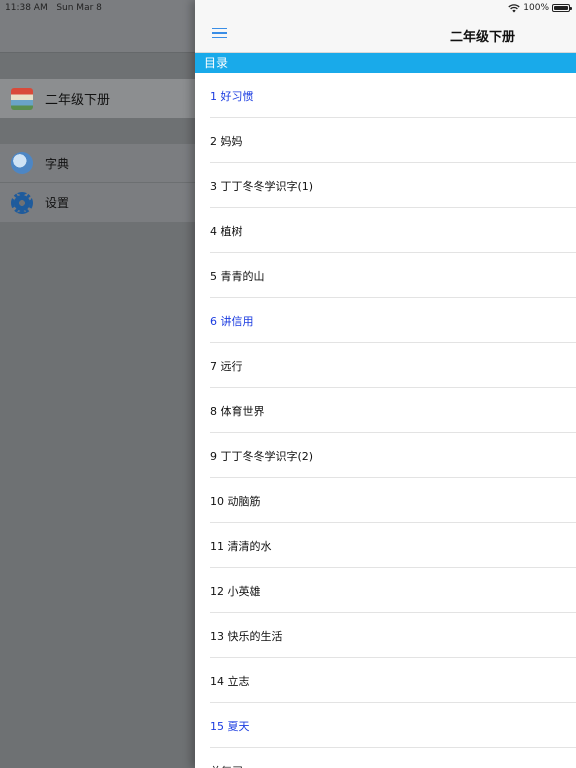 This screenshot has height=768, width=576. Describe the element at coordinates (385, 725) in the screenshot. I see `list-item: 15 夏天` at that location.